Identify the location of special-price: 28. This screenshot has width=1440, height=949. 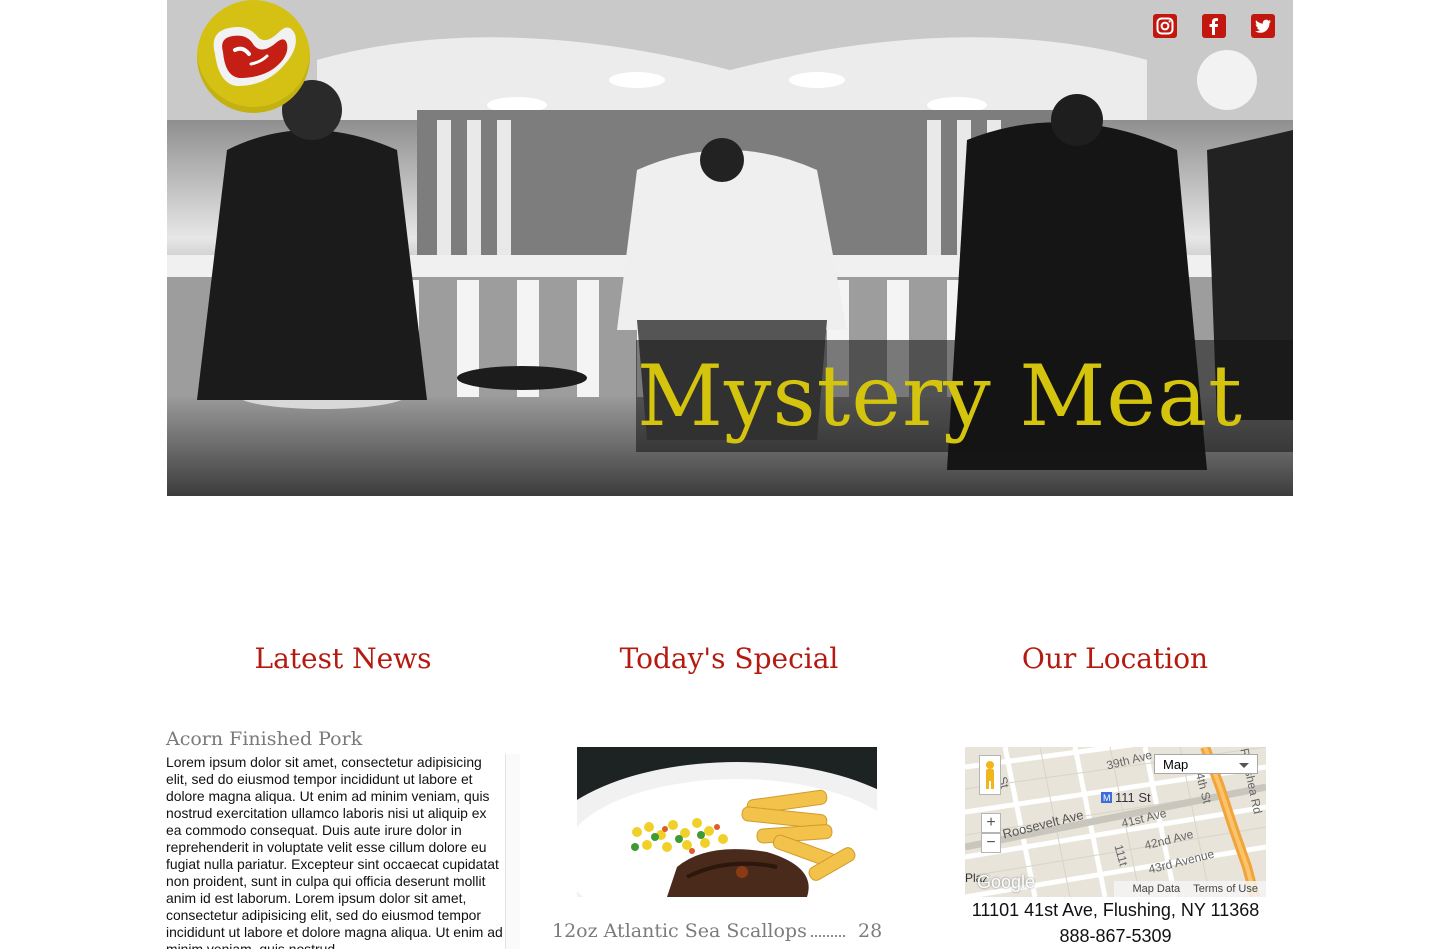
(870, 931).